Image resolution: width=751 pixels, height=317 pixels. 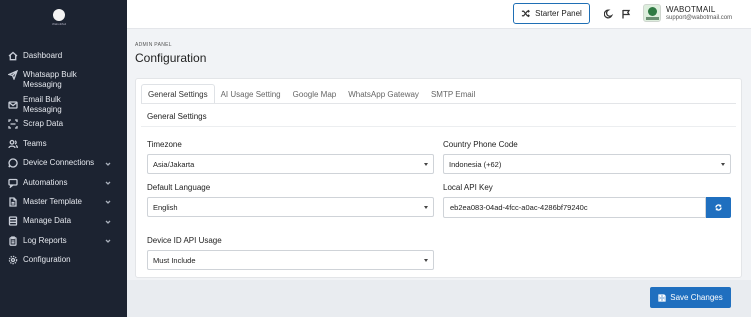 I want to click on language-label: Default Language, so click(x=179, y=187).